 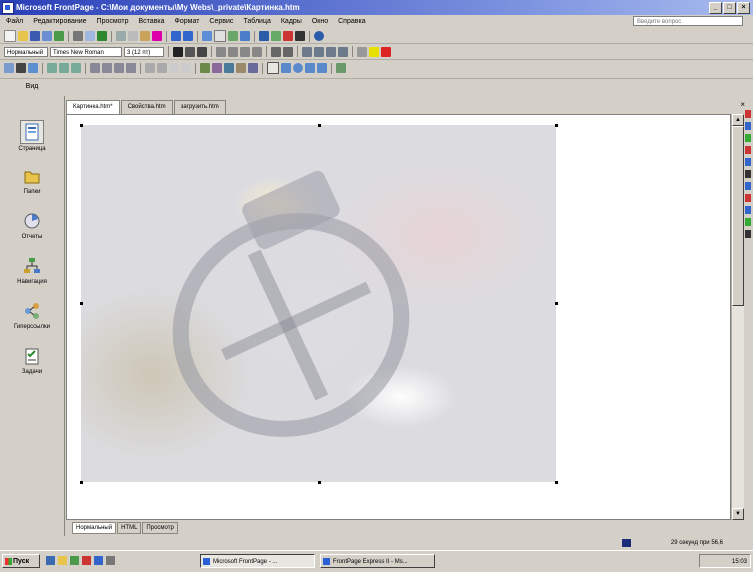 I want to click on print-icon, so click(x=78, y=36).